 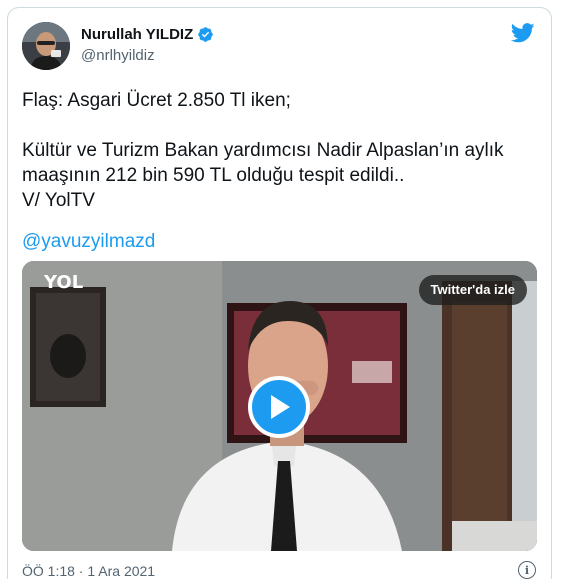 What do you see at coordinates (472, 290) in the screenshot?
I see `watch-on-twitter-button: Twitter'da izle` at bounding box center [472, 290].